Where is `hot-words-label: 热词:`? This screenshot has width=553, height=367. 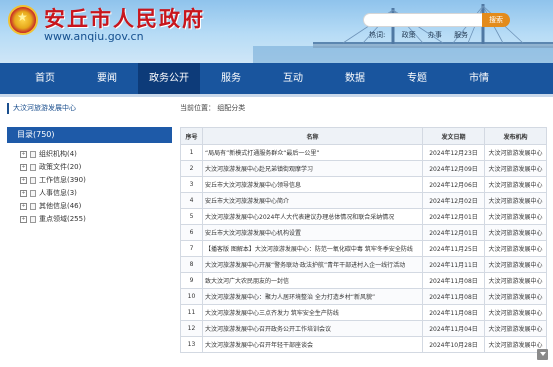 hot-words-label: 热词: is located at coordinates (377, 35).